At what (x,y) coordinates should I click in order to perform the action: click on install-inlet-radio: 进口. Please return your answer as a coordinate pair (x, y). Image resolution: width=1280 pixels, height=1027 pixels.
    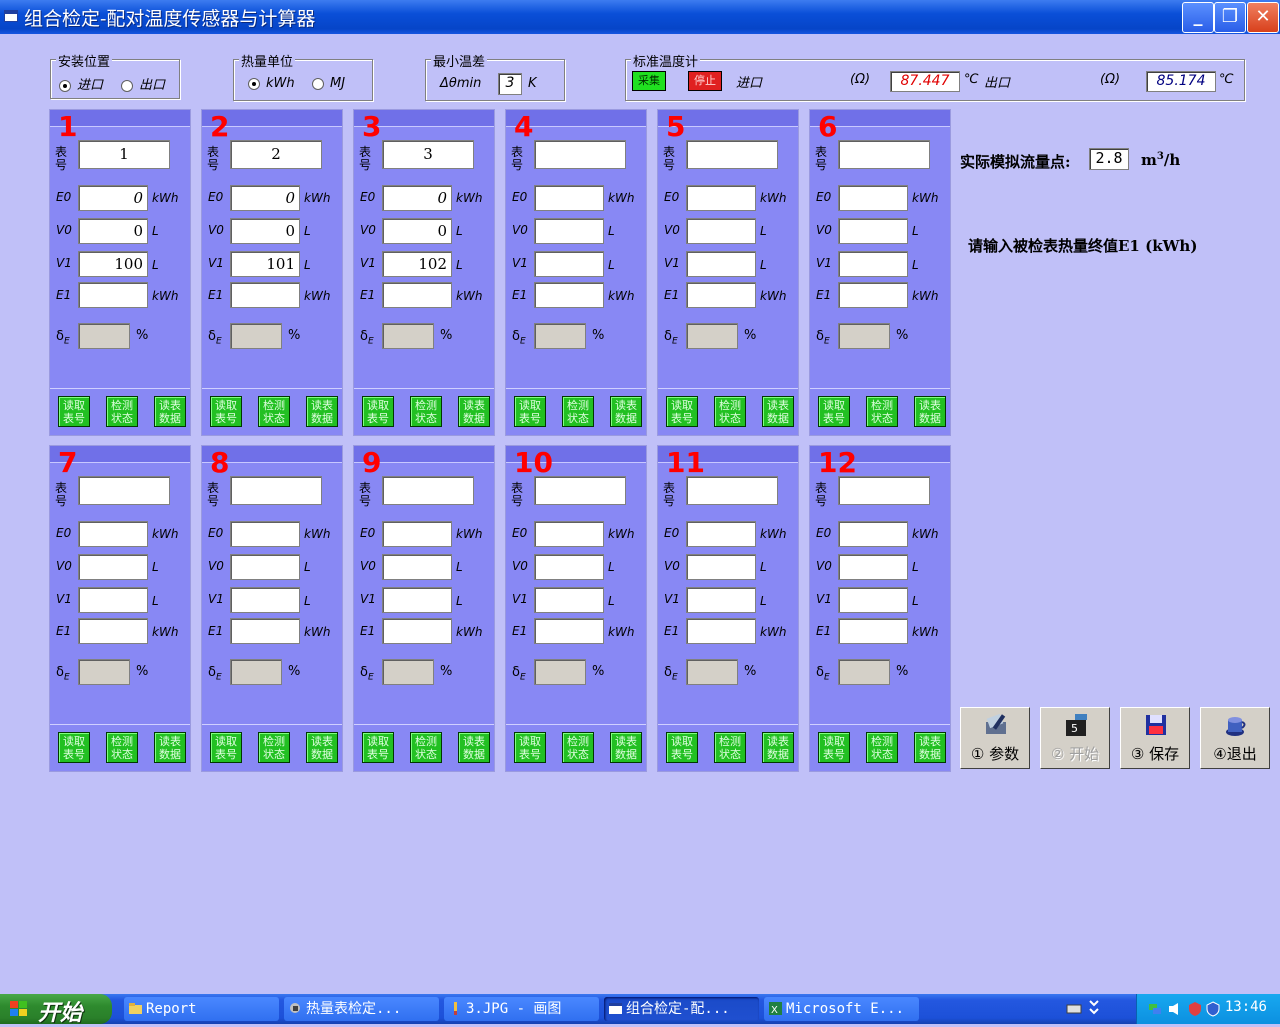
    Looking at the image, I should click on (81, 83).